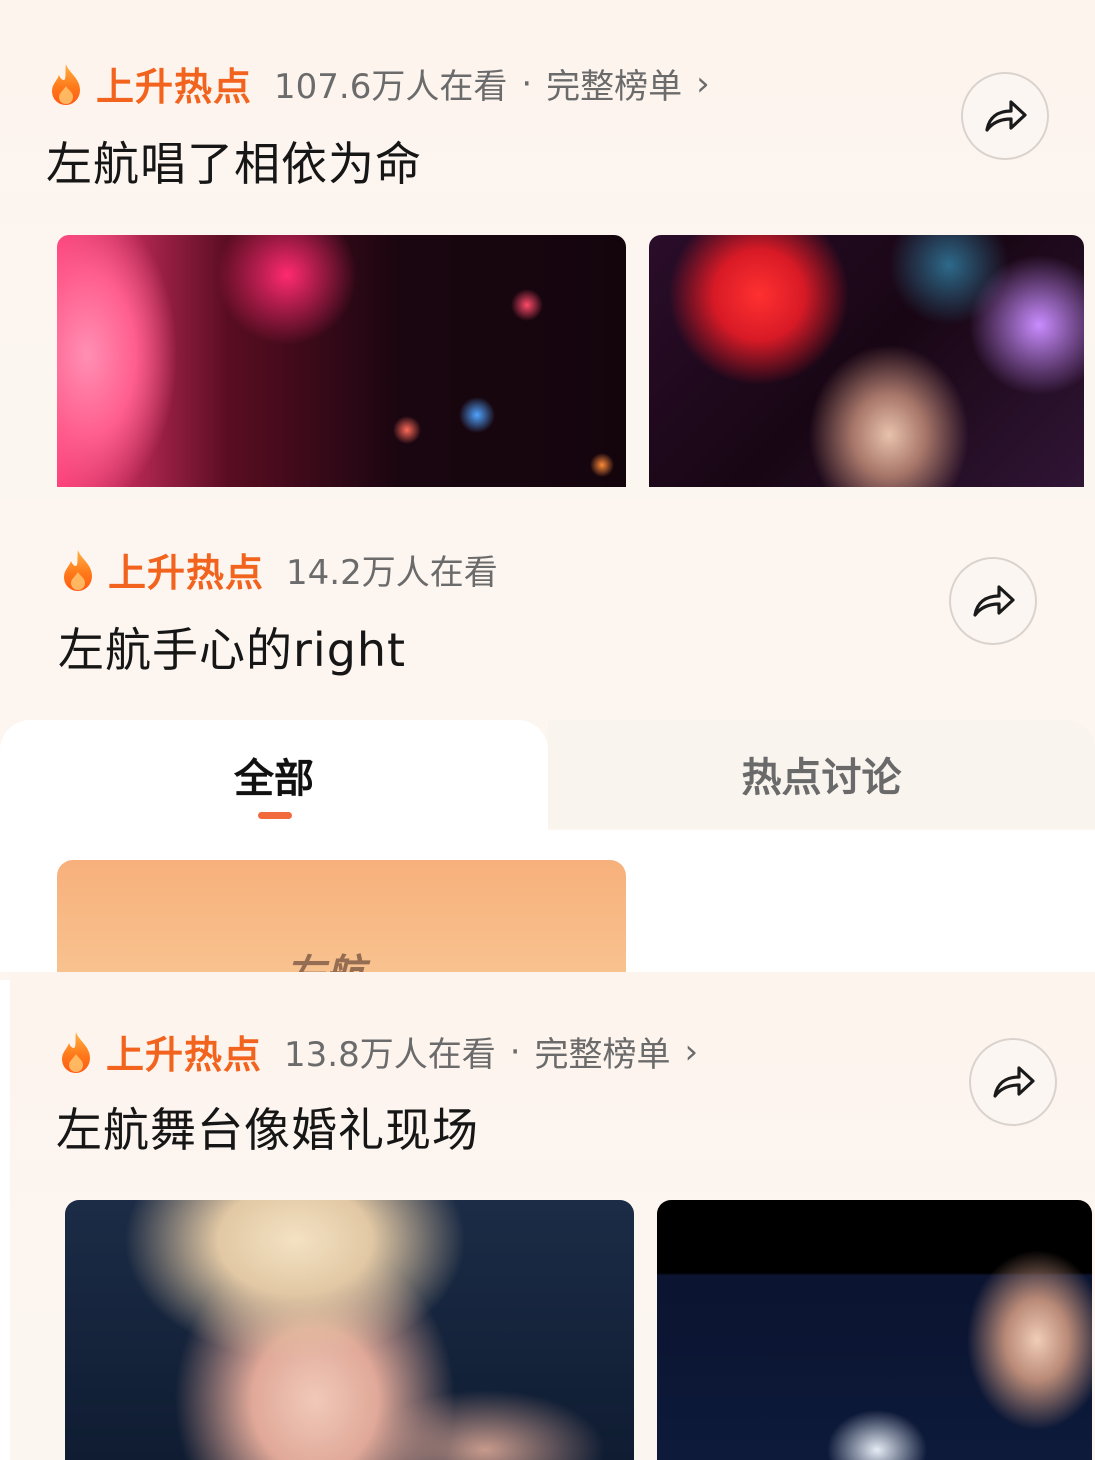 The height and width of the screenshot is (1460, 1095). What do you see at coordinates (275, 815) in the screenshot?
I see `active-tab-indicator` at bounding box center [275, 815].